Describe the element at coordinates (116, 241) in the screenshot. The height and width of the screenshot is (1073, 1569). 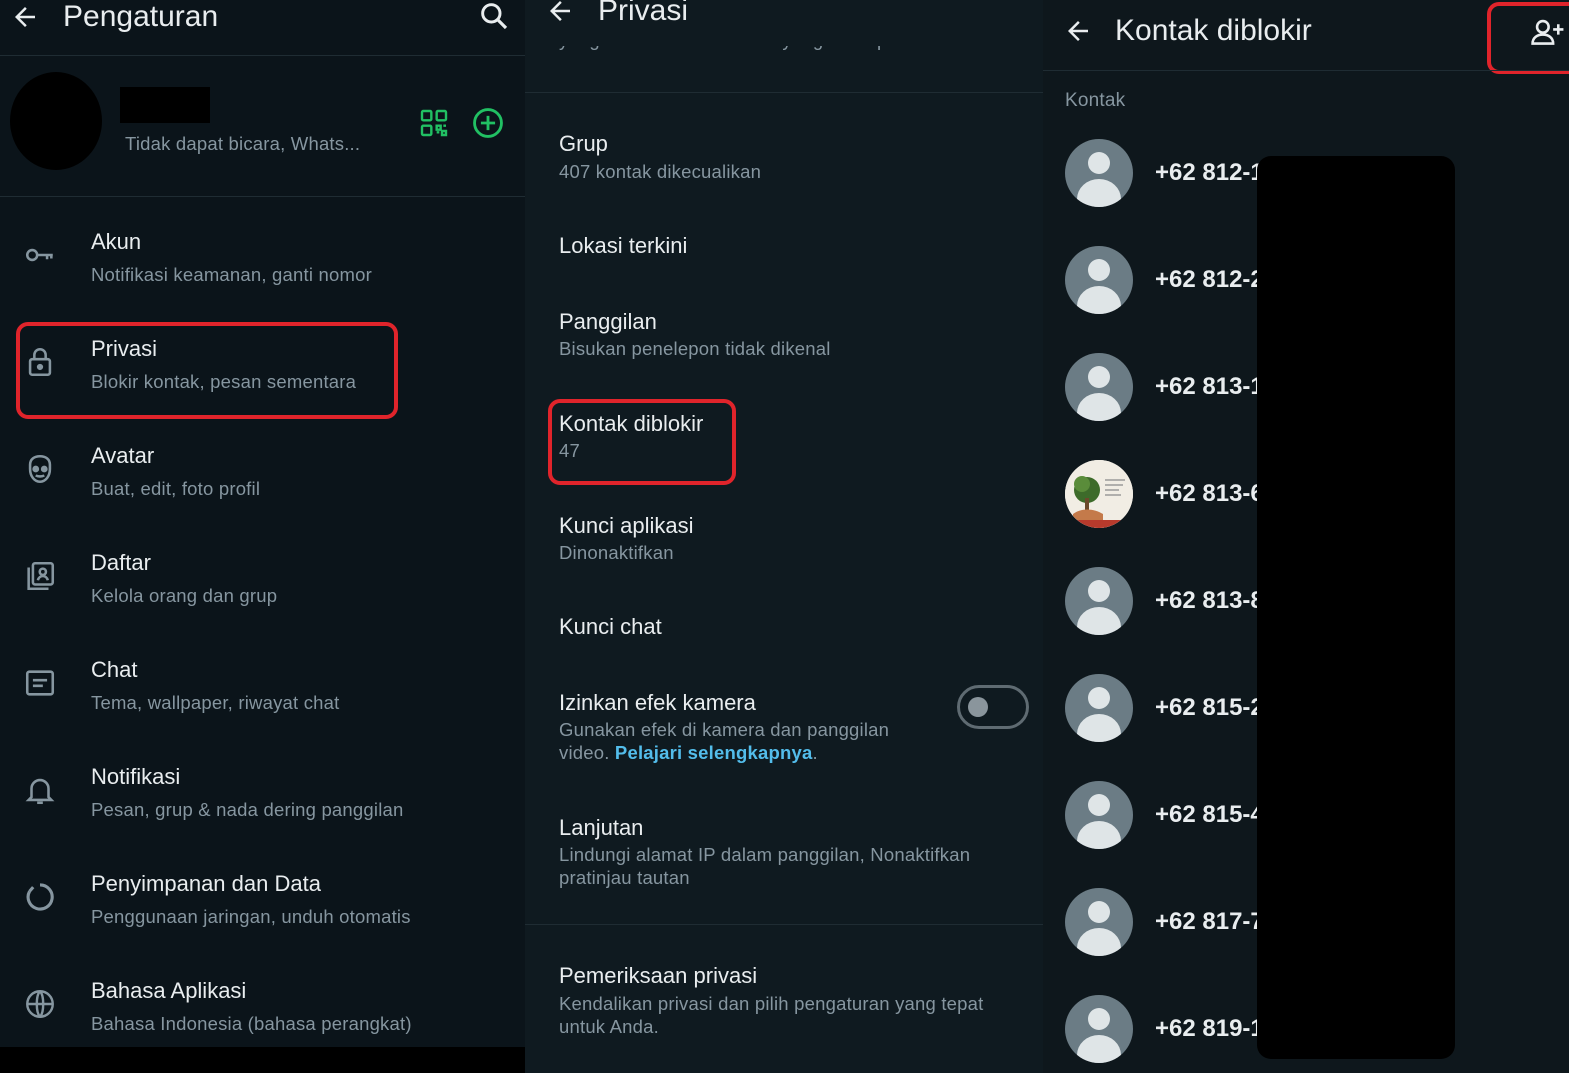
I see `settings-item-title: Akun` at that location.